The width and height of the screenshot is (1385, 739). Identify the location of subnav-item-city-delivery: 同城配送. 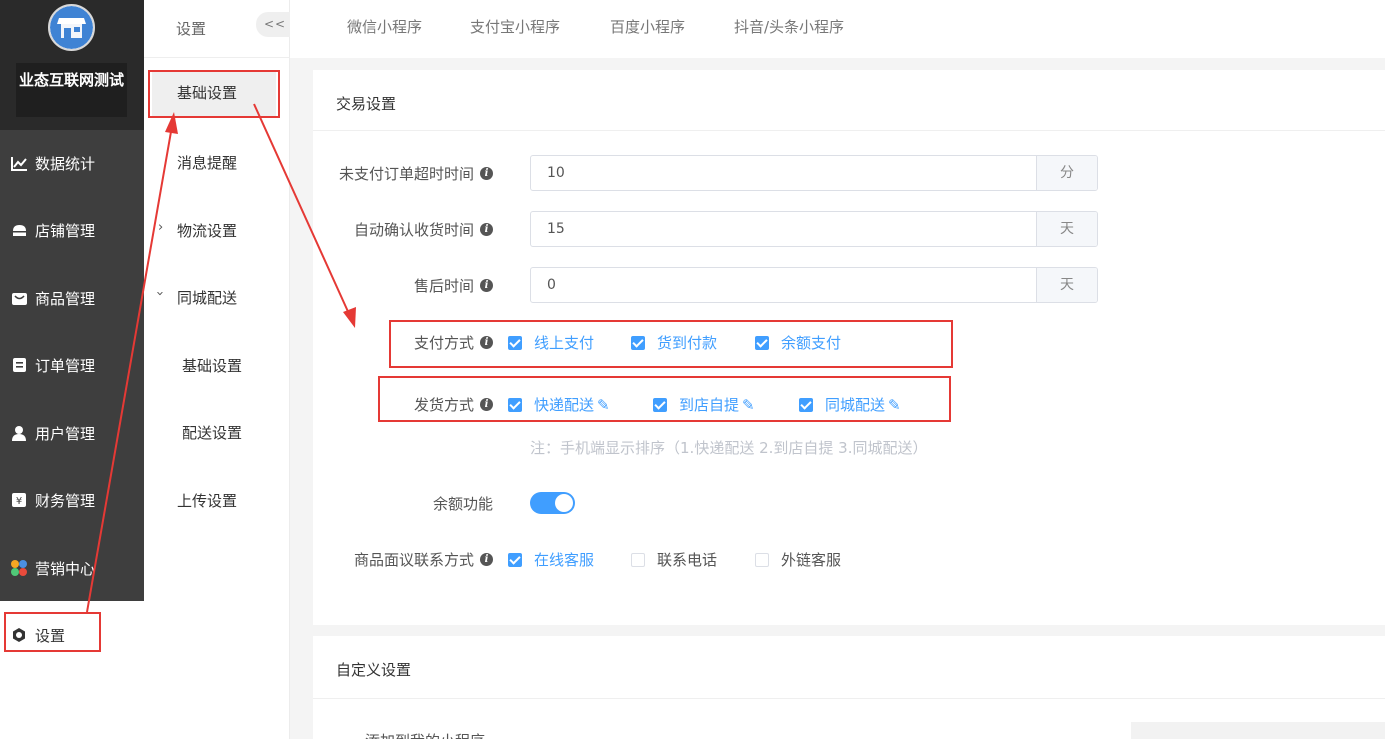
(207, 297).